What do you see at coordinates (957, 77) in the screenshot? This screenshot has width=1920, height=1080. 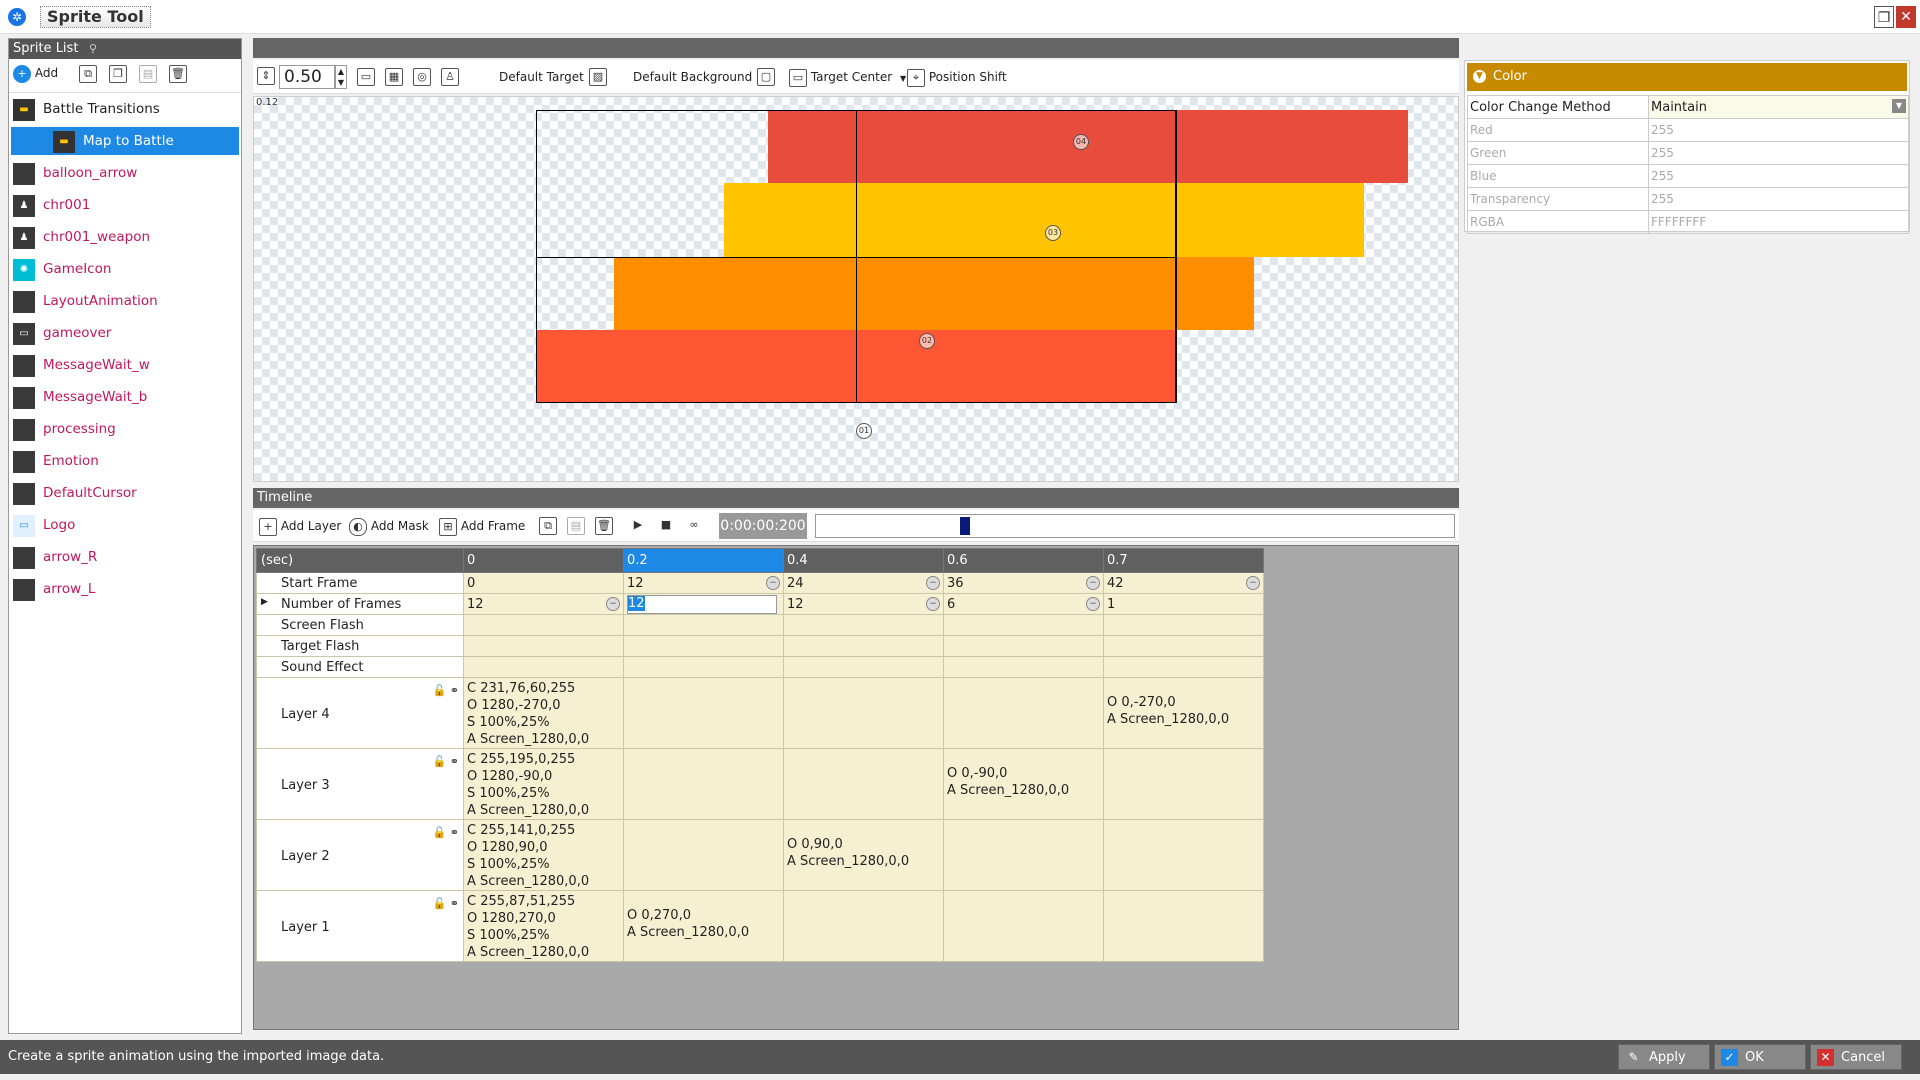 I see `position-shift-button: ⌖ Position Shift` at bounding box center [957, 77].